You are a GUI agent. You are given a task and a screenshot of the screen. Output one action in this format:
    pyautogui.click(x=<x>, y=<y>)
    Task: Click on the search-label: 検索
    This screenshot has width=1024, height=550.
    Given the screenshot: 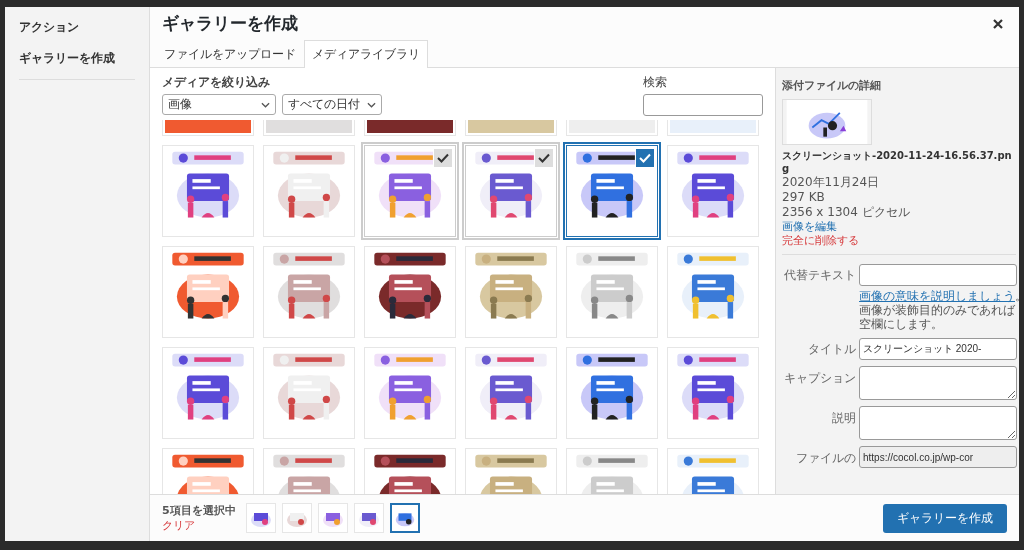 What is the action you would take?
    pyautogui.click(x=655, y=82)
    